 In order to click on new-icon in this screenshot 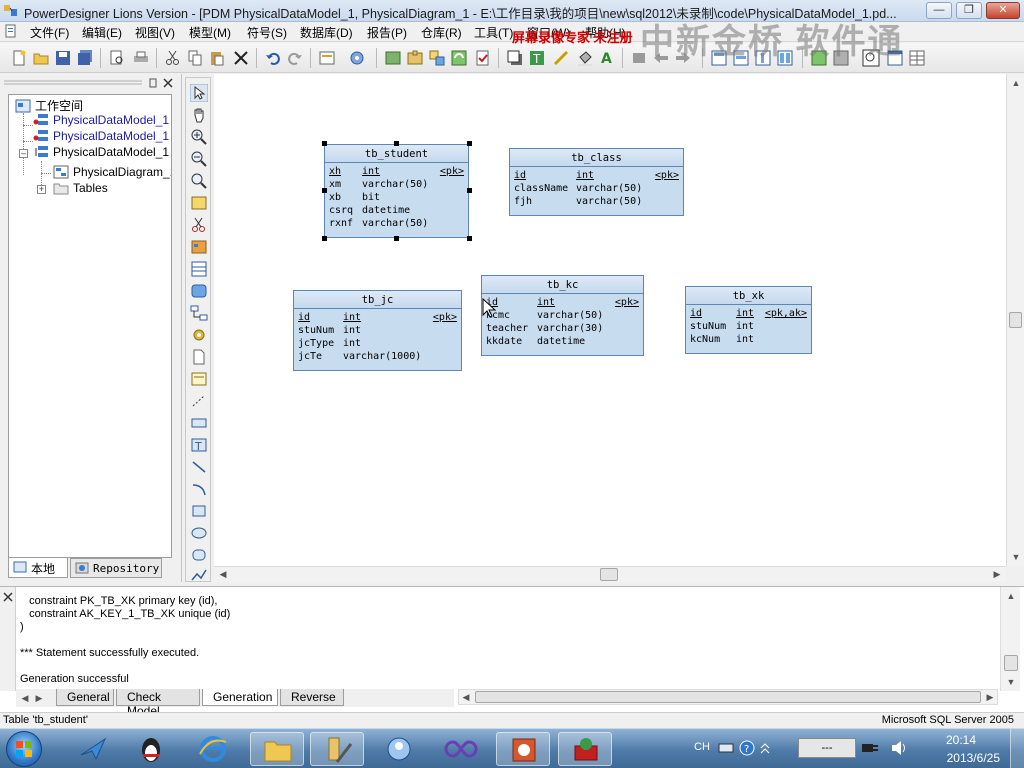, I will do `click(19, 58)`.